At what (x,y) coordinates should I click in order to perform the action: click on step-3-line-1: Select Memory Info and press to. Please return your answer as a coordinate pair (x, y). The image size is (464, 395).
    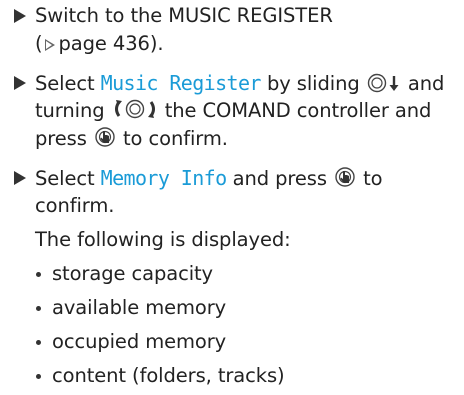
    Looking at the image, I should click on (209, 178).